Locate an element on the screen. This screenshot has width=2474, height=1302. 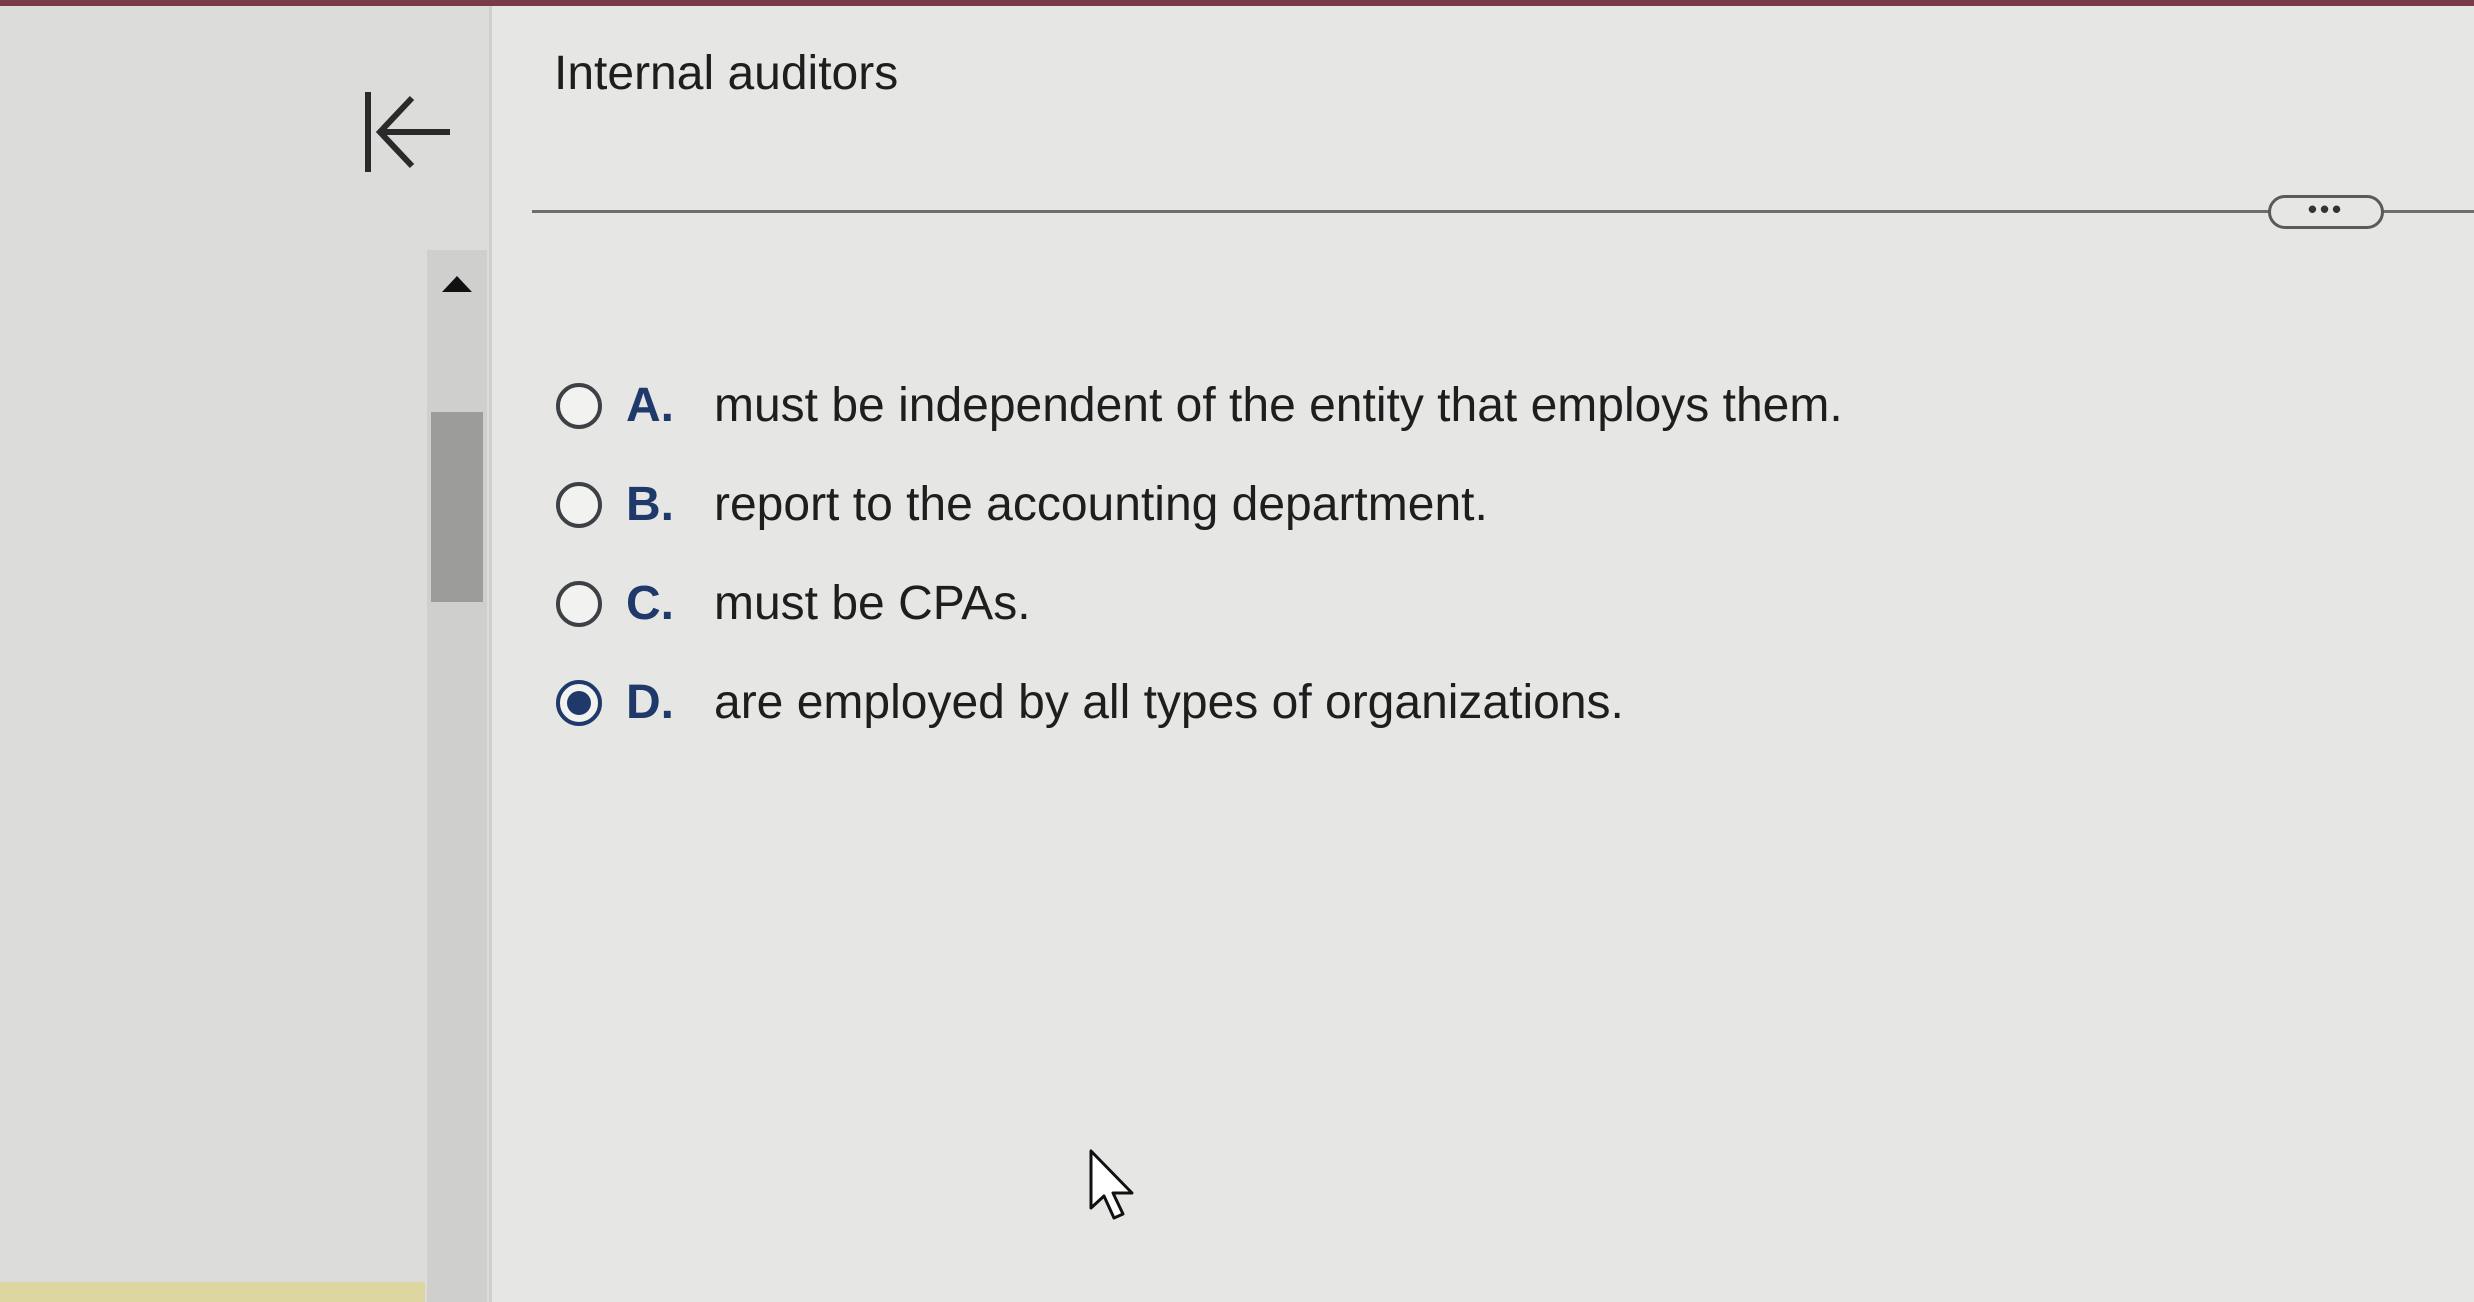
option-letter: D. is located at coordinates (650, 702).